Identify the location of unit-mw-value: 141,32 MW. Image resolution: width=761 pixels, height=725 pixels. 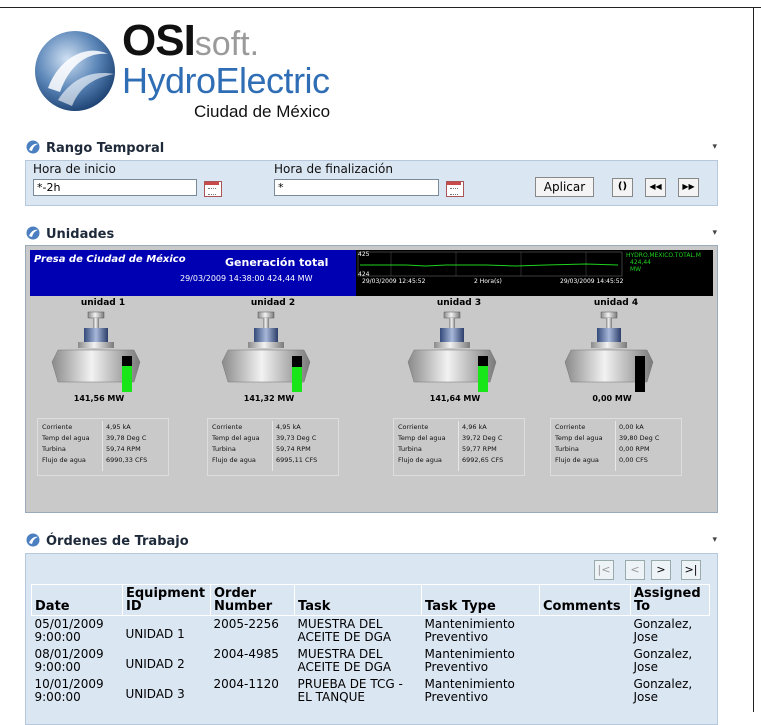
(269, 398).